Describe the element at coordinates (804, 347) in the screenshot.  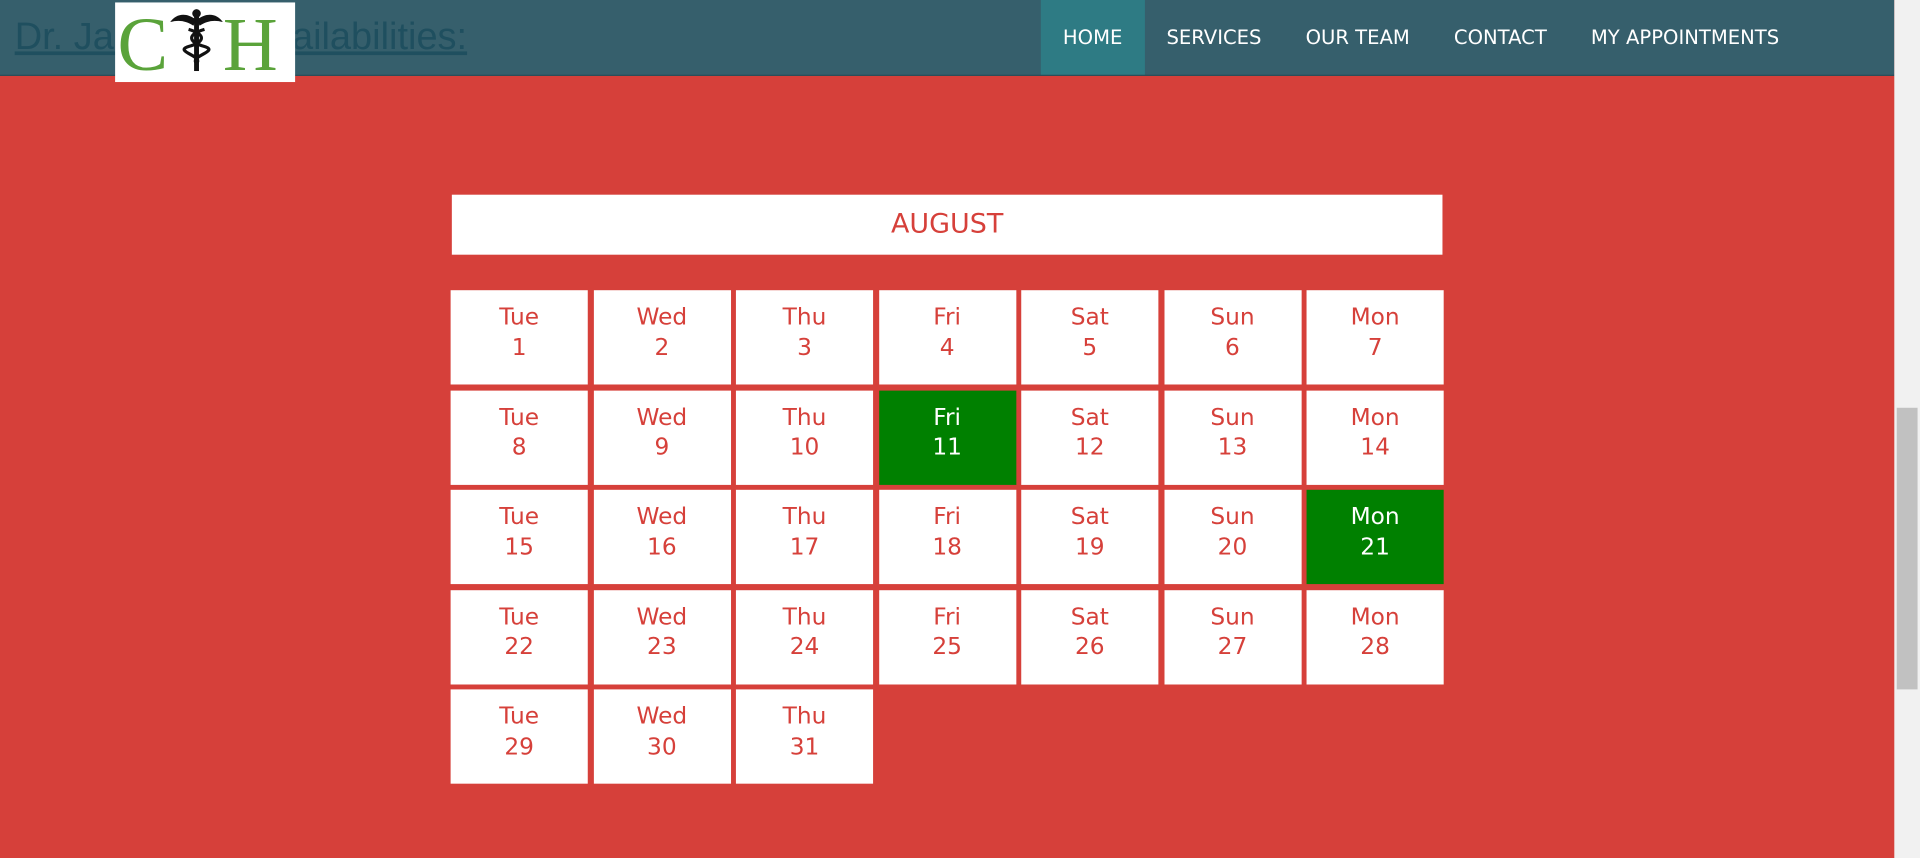
I see `day-number: 3` at that location.